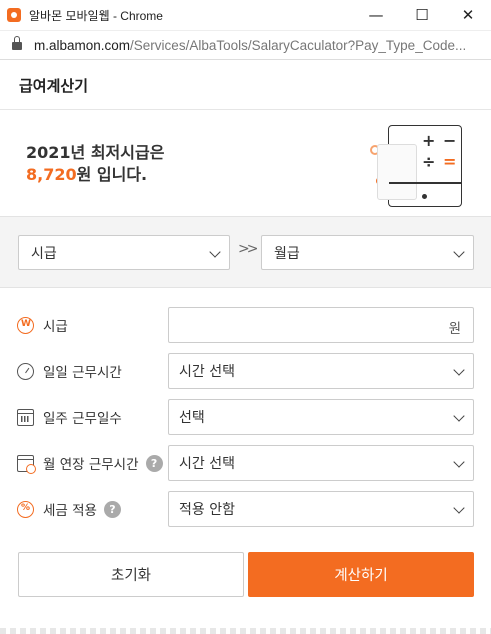 The width and height of the screenshot is (491, 634). I want to click on conversion-section: 시급 >> 월급, so click(245, 252).